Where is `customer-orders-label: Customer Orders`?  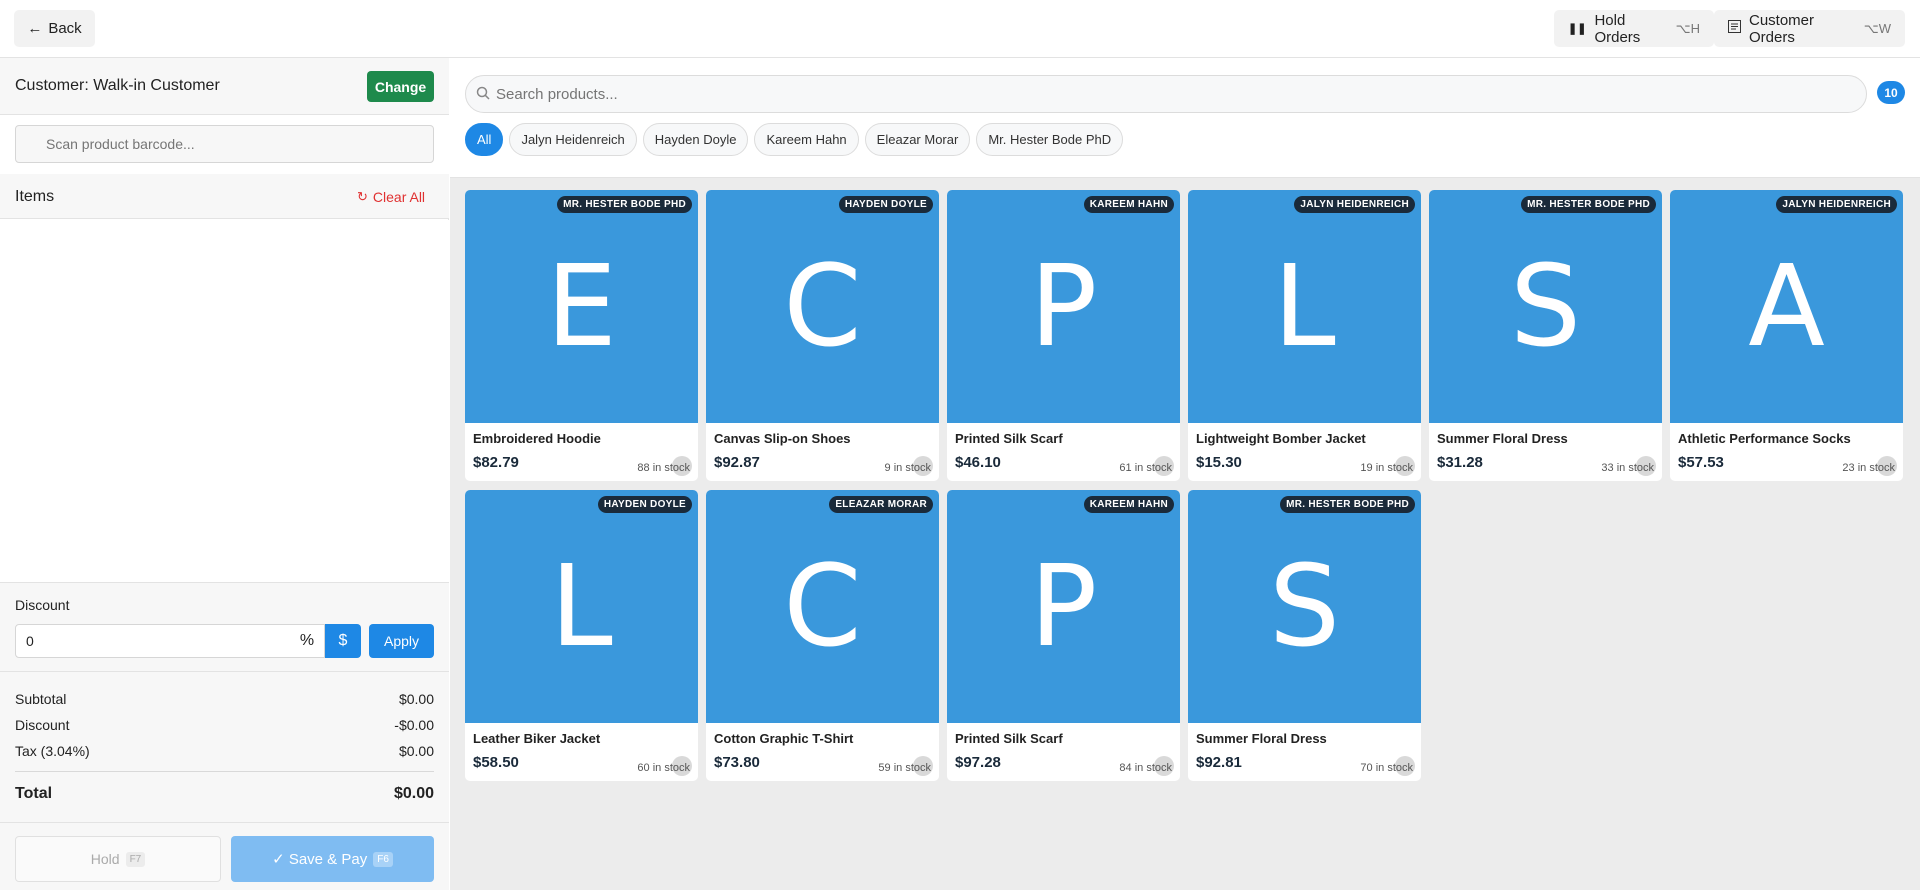 customer-orders-label: Customer Orders is located at coordinates (1782, 28).